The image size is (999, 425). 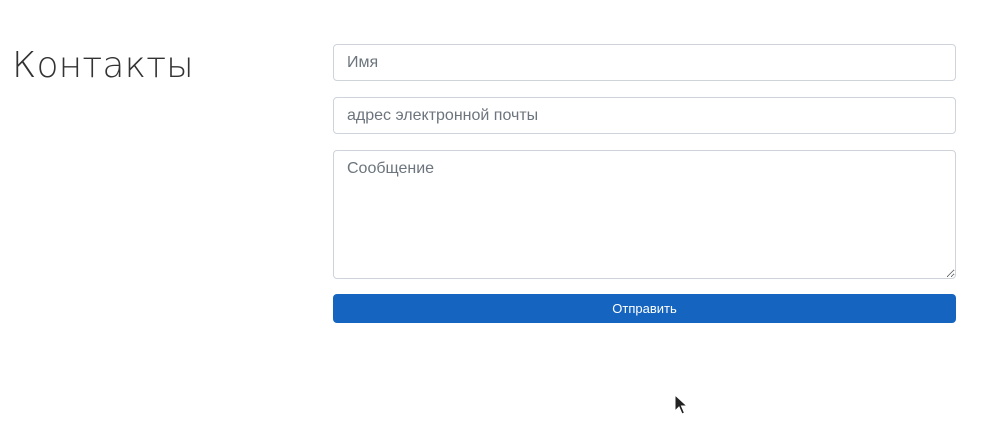 What do you see at coordinates (644, 62) in the screenshot?
I see `name-input` at bounding box center [644, 62].